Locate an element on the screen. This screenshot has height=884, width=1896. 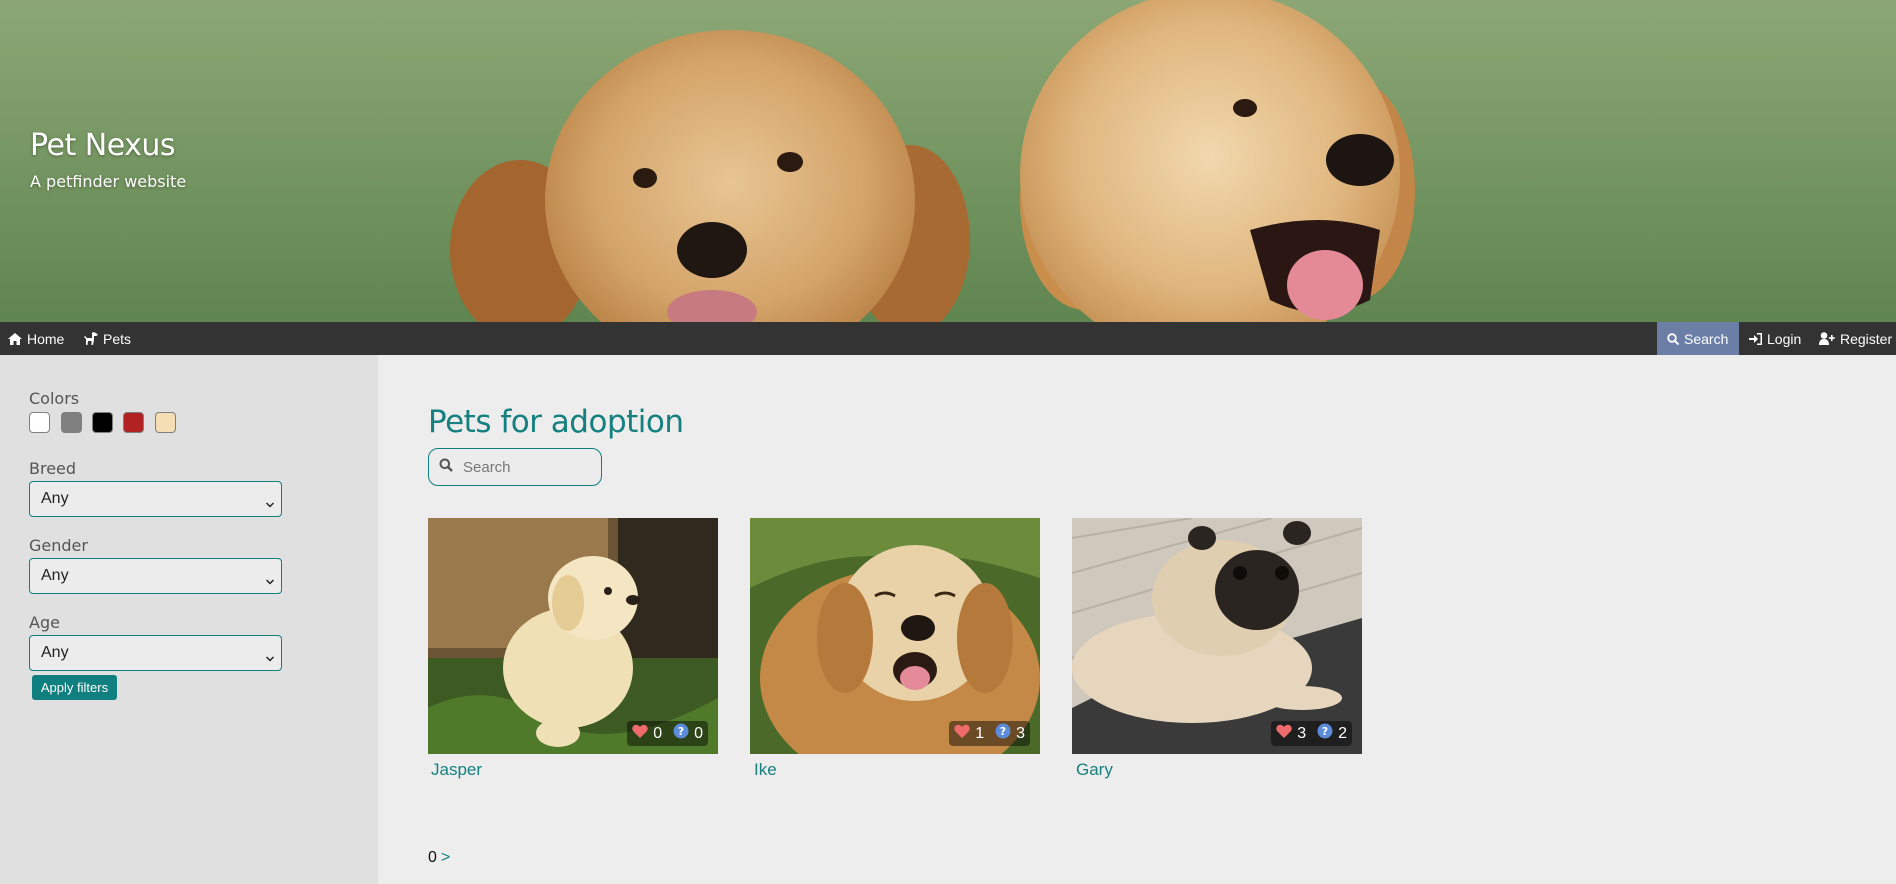
pet-stats: 0 ? 0 is located at coordinates (667, 733).